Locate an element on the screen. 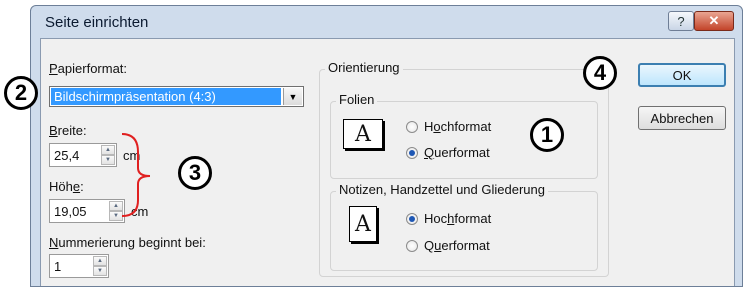  height-spinner: 19,05 ▲ ▼ is located at coordinates (87, 211).